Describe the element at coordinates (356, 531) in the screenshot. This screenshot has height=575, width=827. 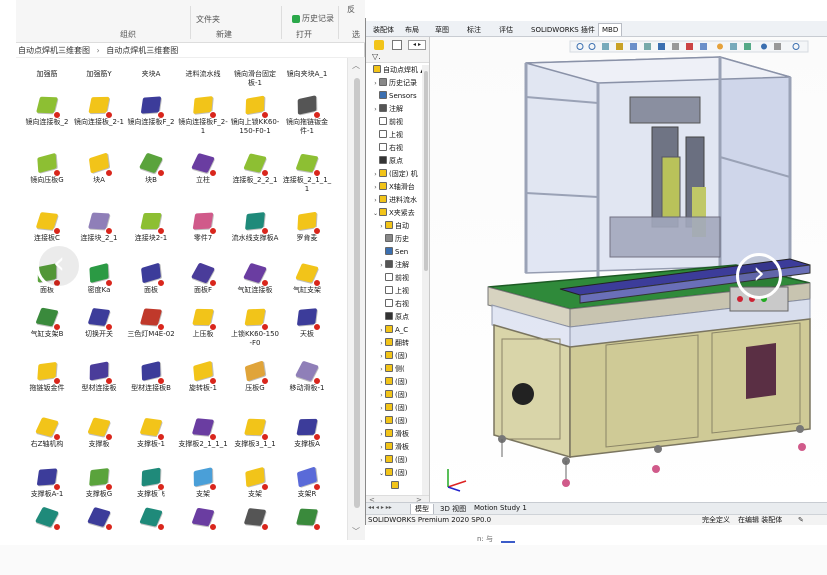
I see `scroll-down-icon: ﹀` at that location.